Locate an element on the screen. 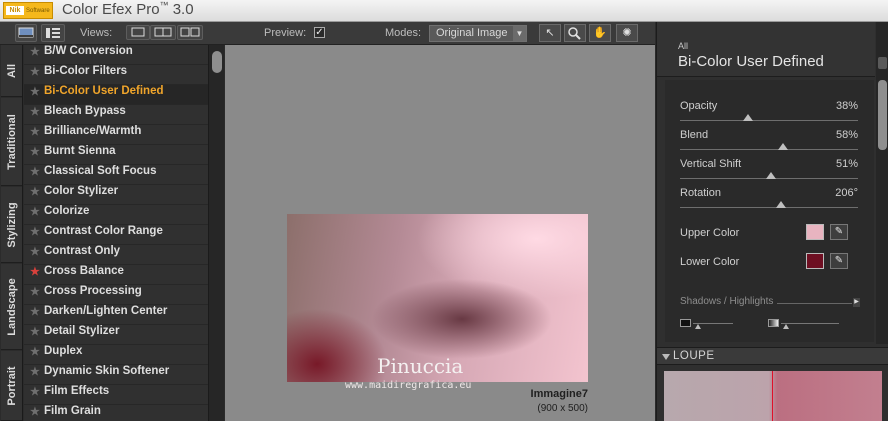  lower-color-picker-button: ✎ is located at coordinates (839, 261).